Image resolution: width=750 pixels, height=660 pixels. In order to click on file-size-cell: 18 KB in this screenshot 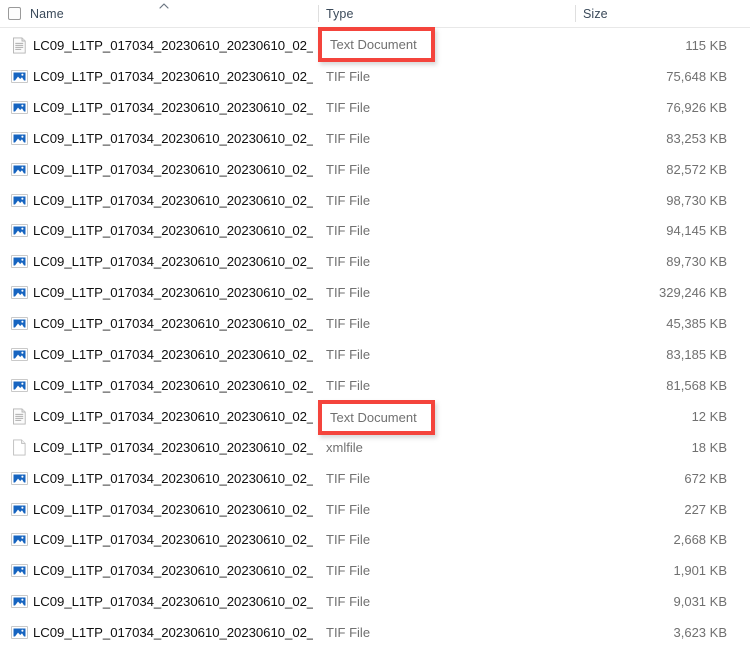, I will do `click(709, 447)`.